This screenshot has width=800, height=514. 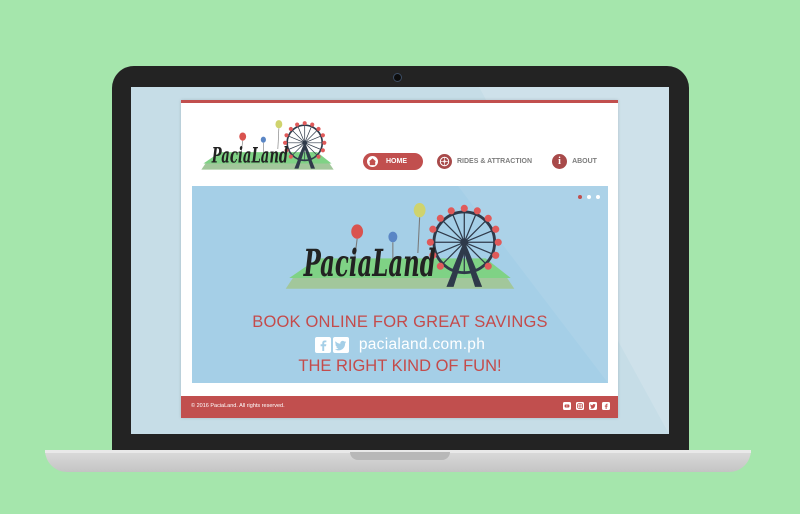 What do you see at coordinates (580, 406) in the screenshot?
I see `instagram-icon` at bounding box center [580, 406].